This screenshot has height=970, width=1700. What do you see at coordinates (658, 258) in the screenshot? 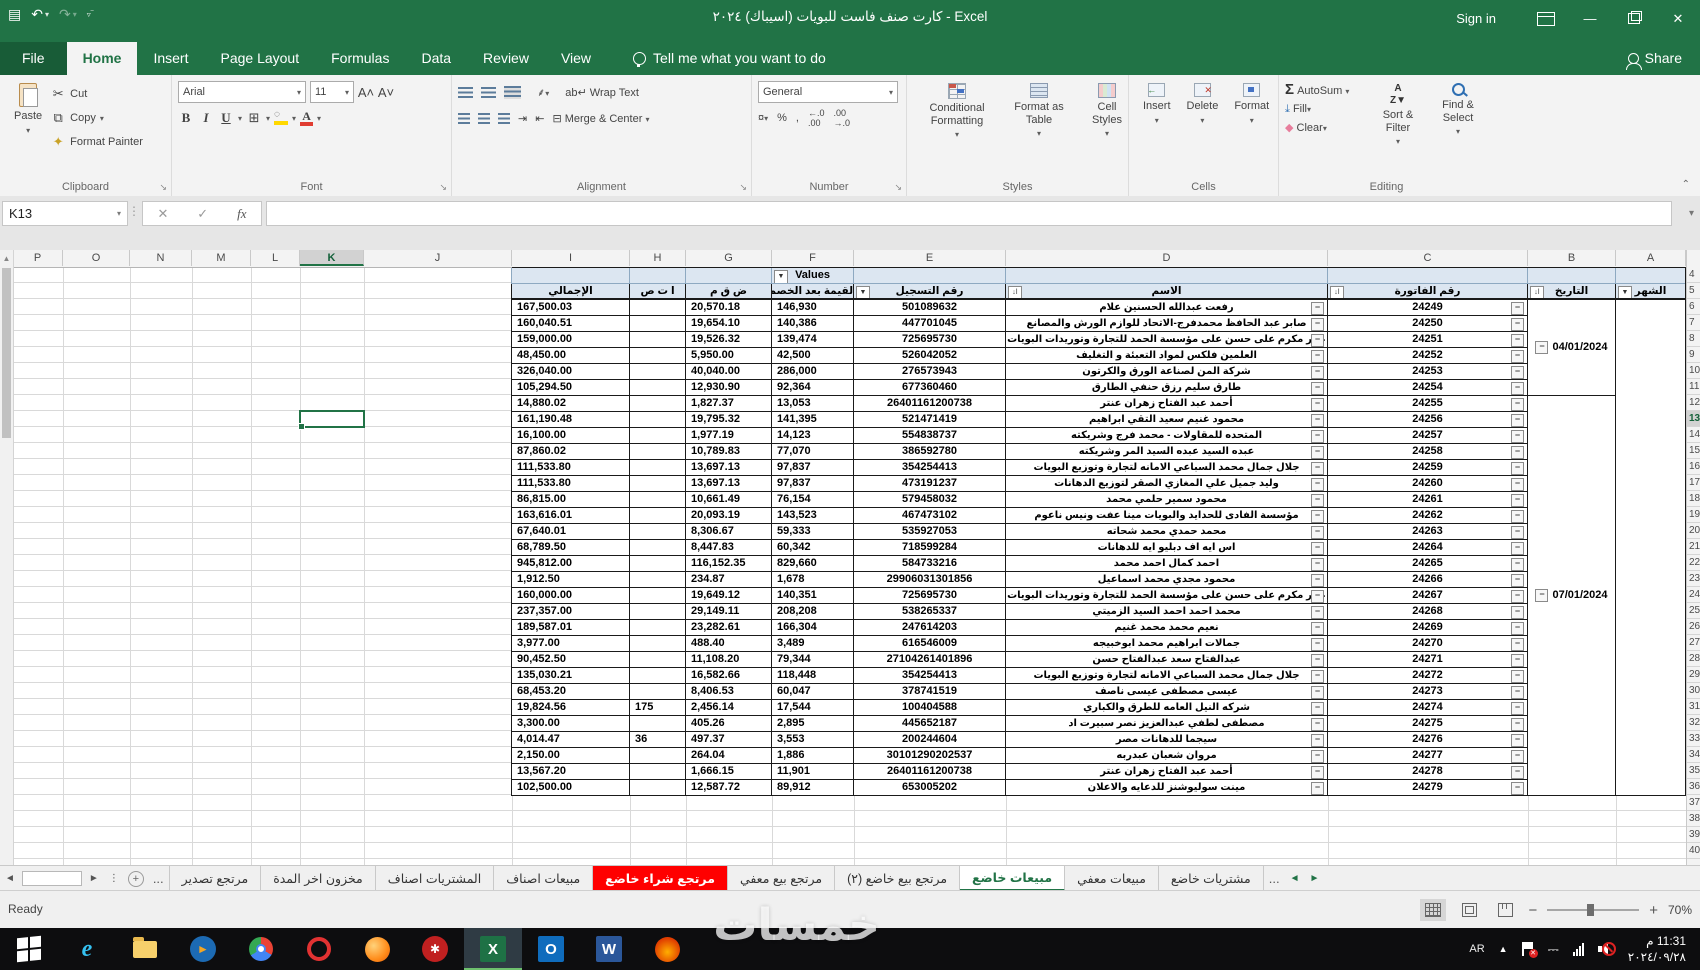
I see `column-header-H: H` at bounding box center [658, 258].